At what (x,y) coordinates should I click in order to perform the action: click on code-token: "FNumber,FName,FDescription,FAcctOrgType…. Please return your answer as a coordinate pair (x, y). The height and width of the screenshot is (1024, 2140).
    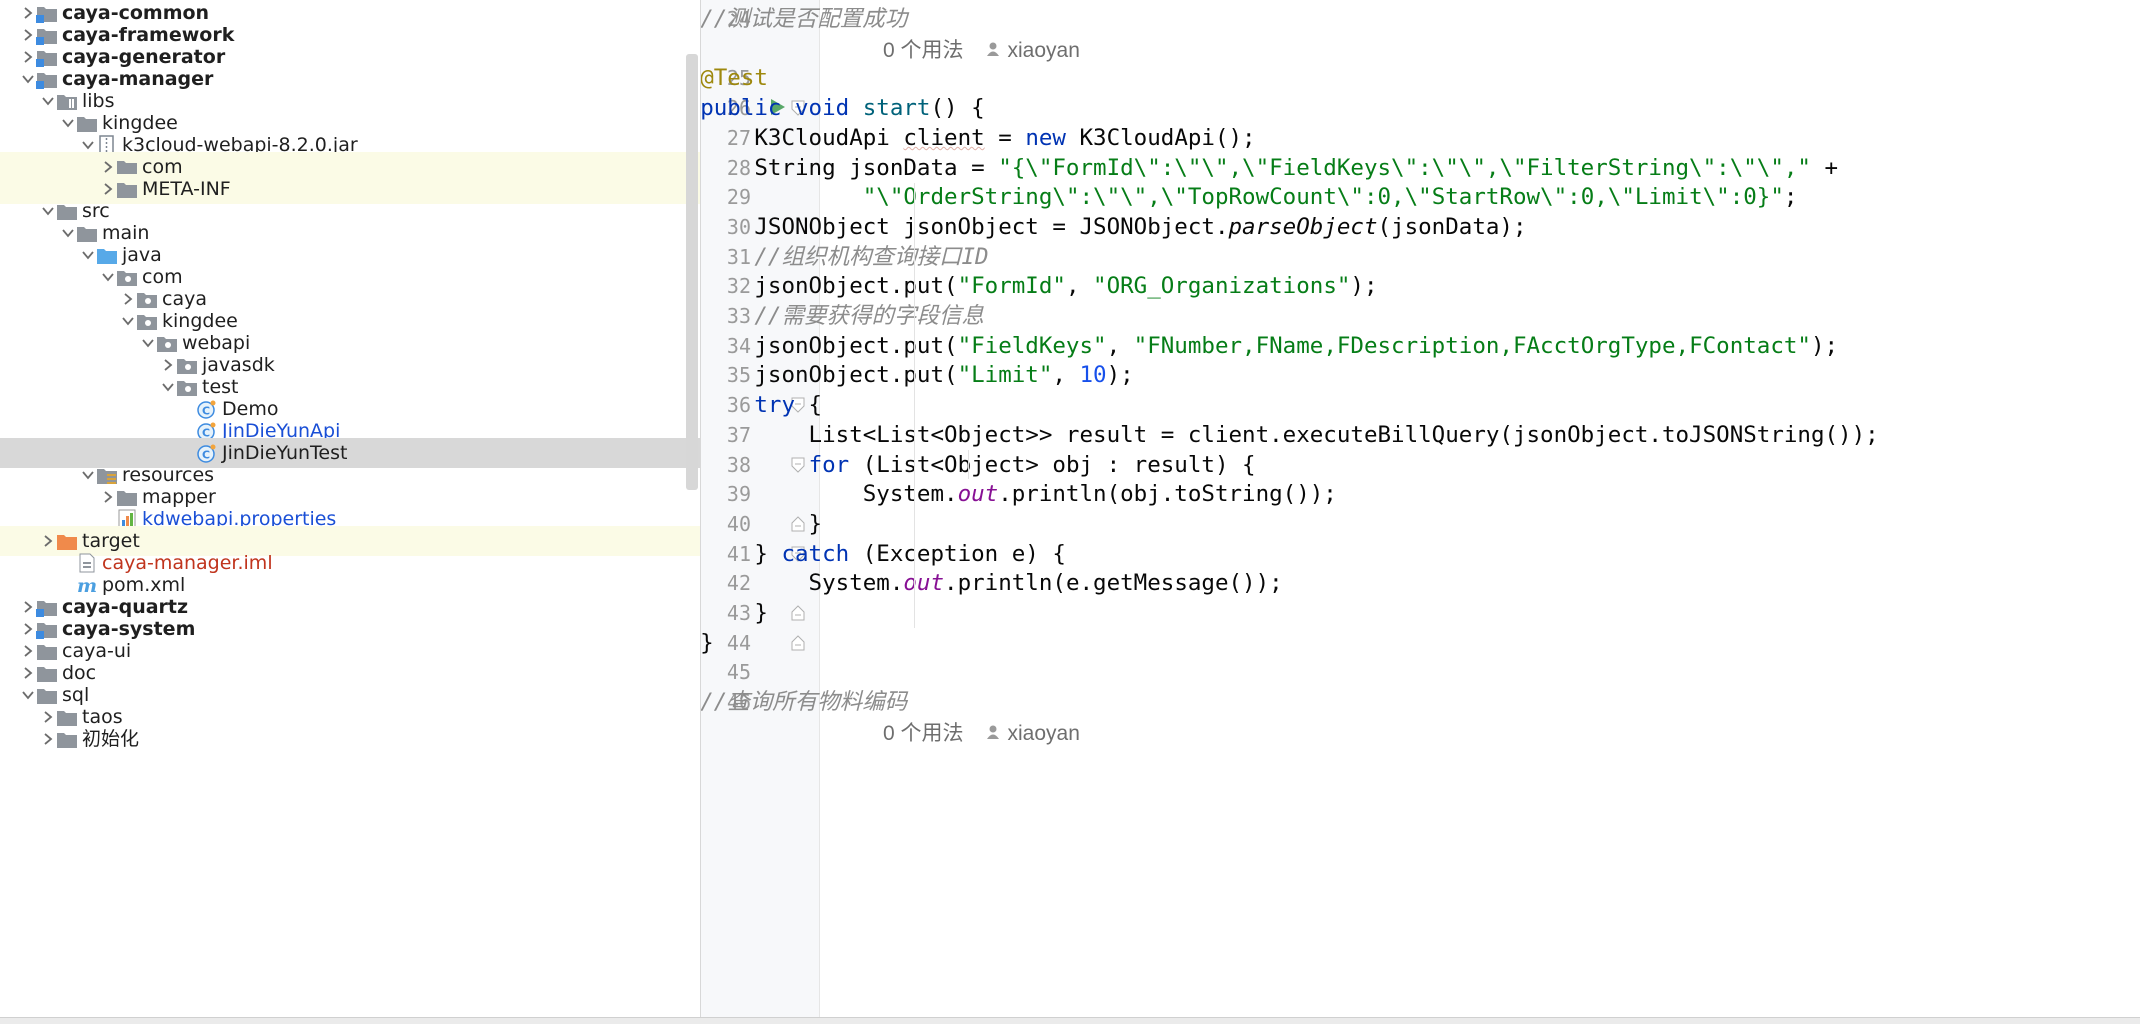
    Looking at the image, I should click on (1472, 345).